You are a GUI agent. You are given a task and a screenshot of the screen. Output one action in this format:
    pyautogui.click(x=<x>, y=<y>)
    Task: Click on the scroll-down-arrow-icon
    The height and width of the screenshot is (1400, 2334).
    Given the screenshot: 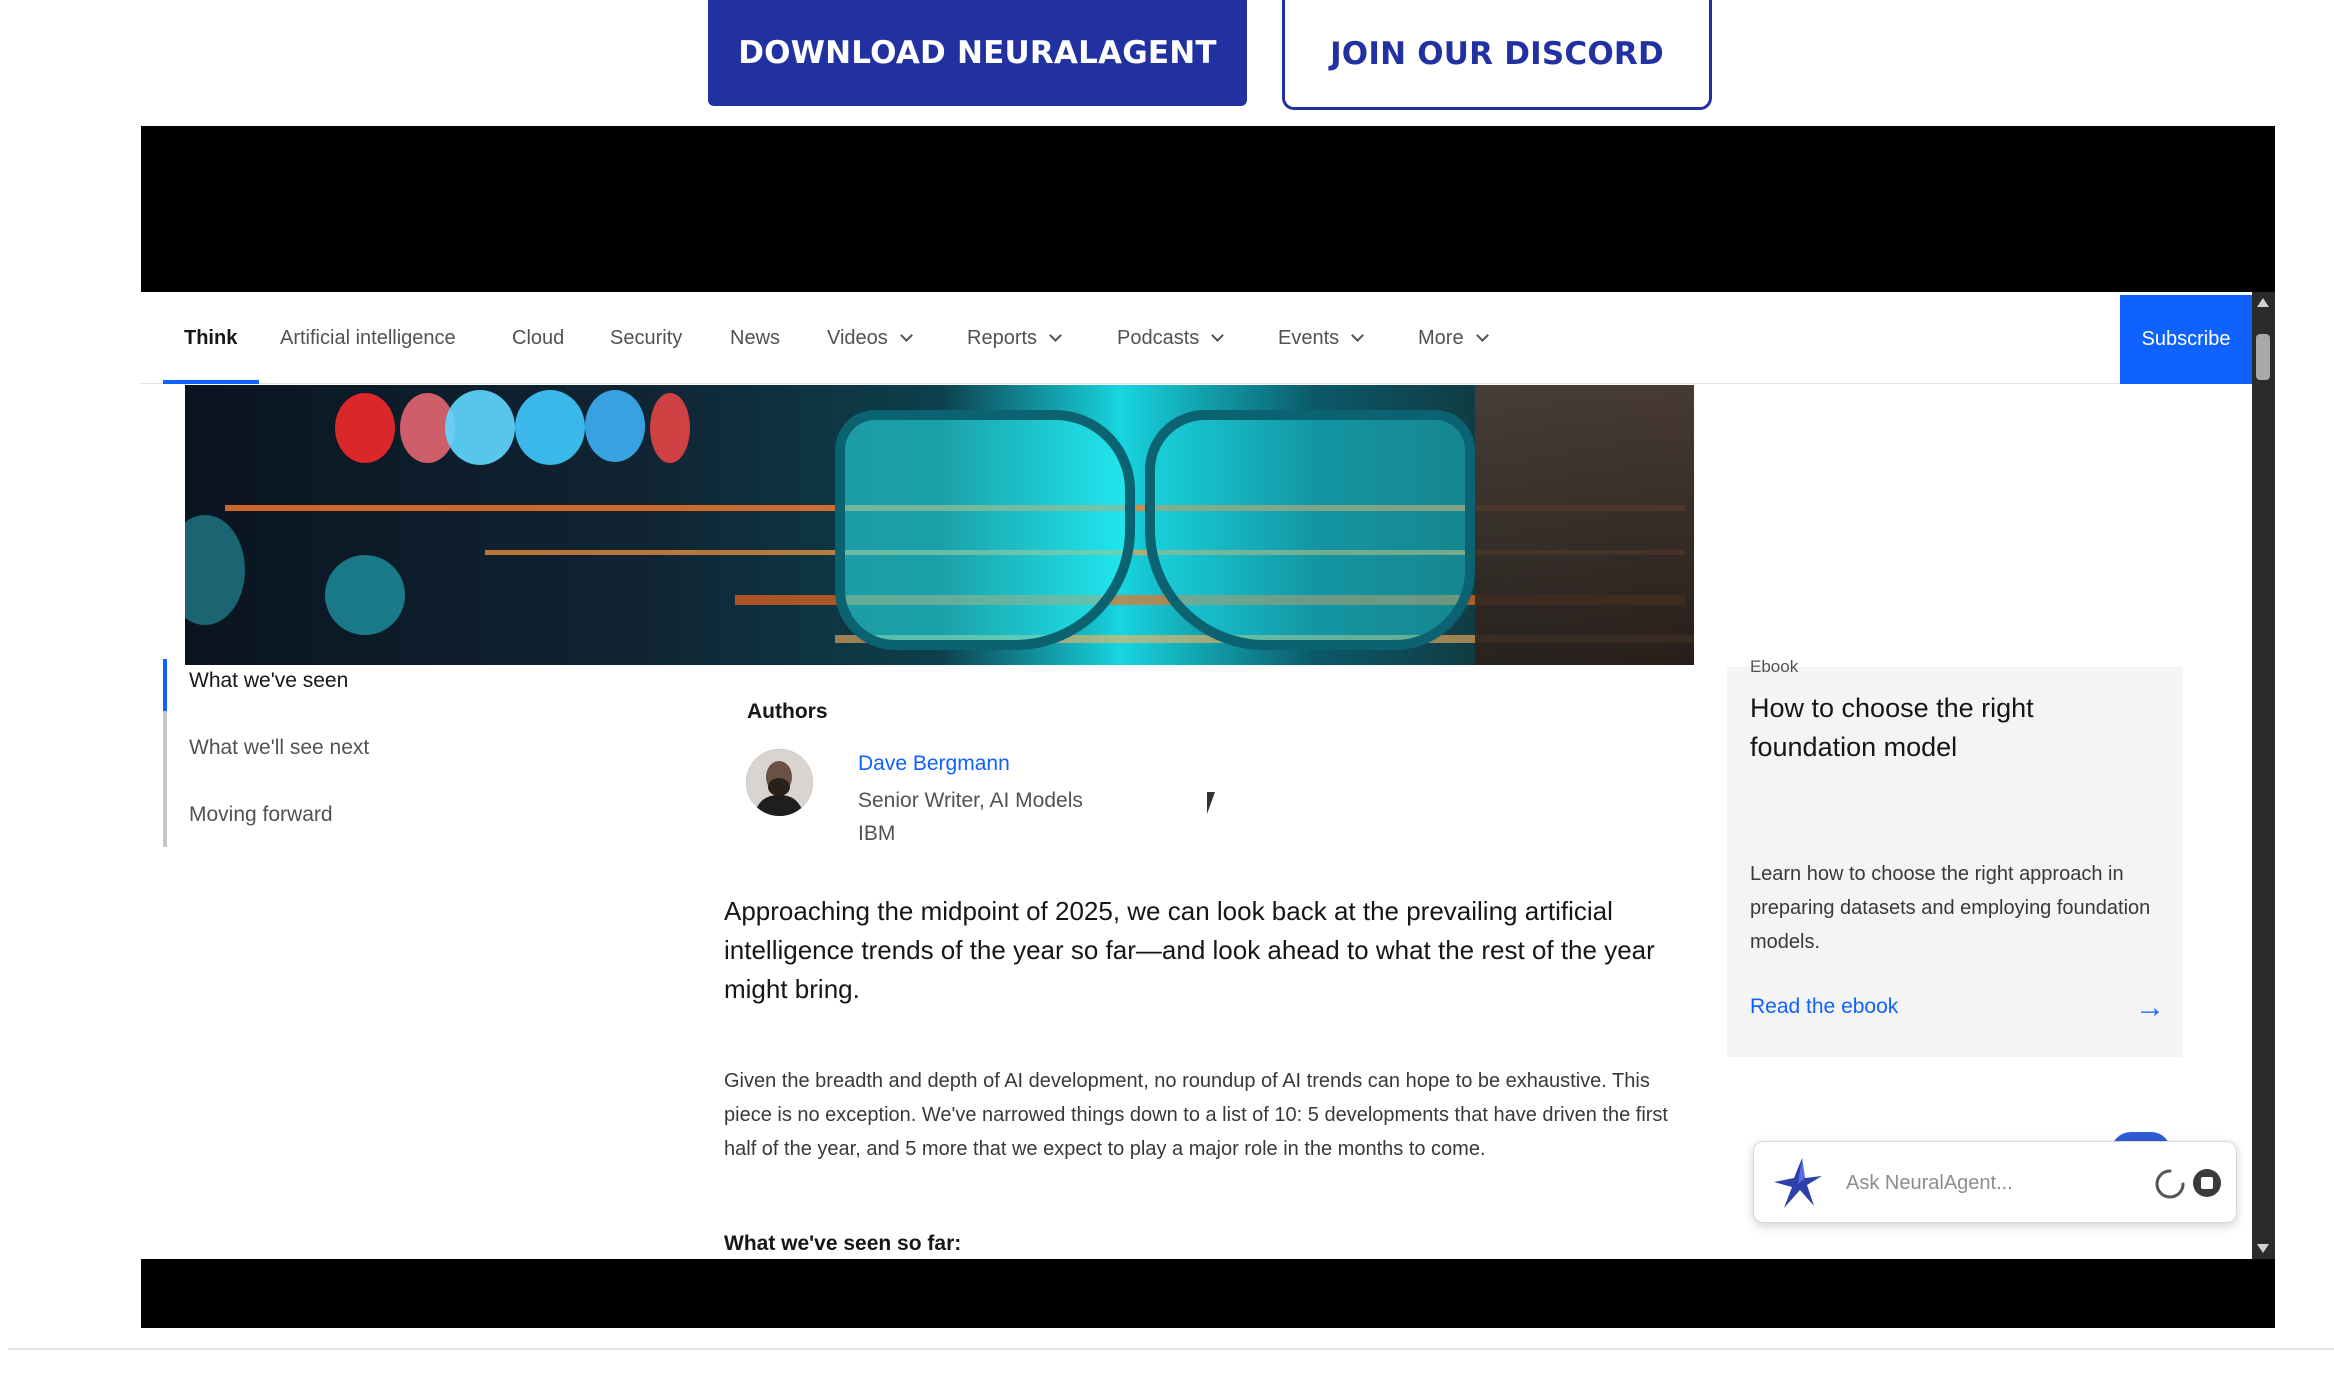 What is the action you would take?
    pyautogui.click(x=2263, y=1248)
    